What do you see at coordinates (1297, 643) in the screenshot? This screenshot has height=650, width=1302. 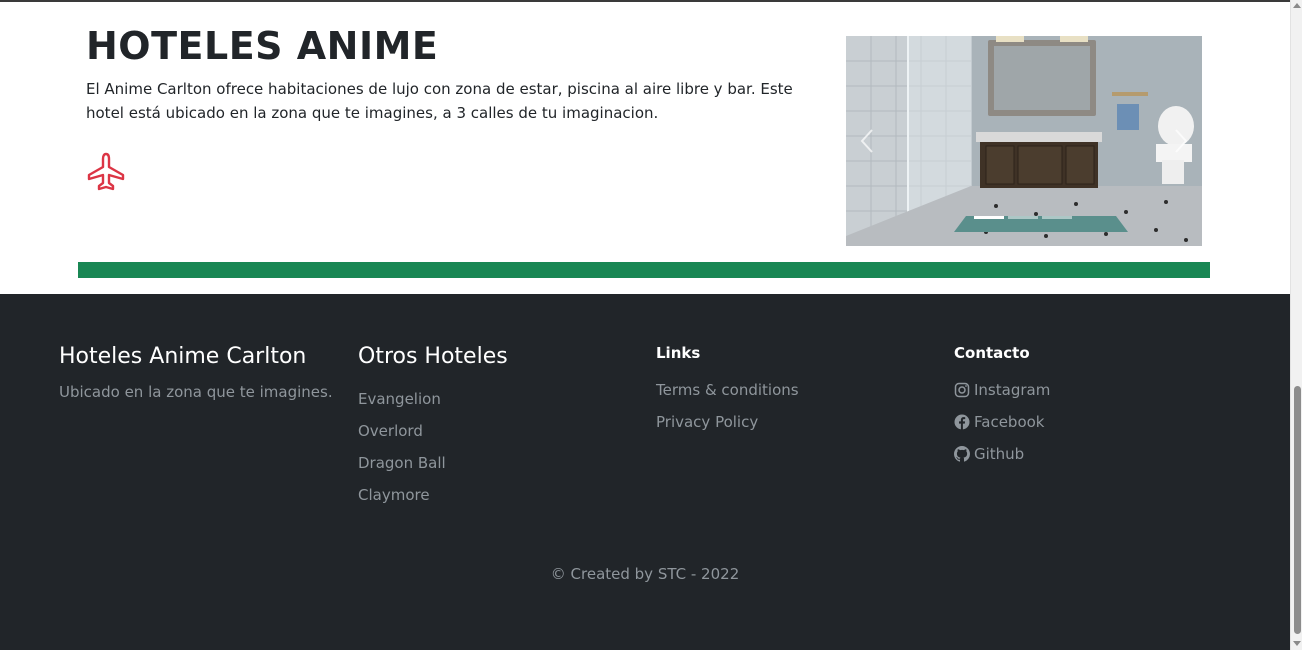 I see `scroll-down-arrow-icon` at bounding box center [1297, 643].